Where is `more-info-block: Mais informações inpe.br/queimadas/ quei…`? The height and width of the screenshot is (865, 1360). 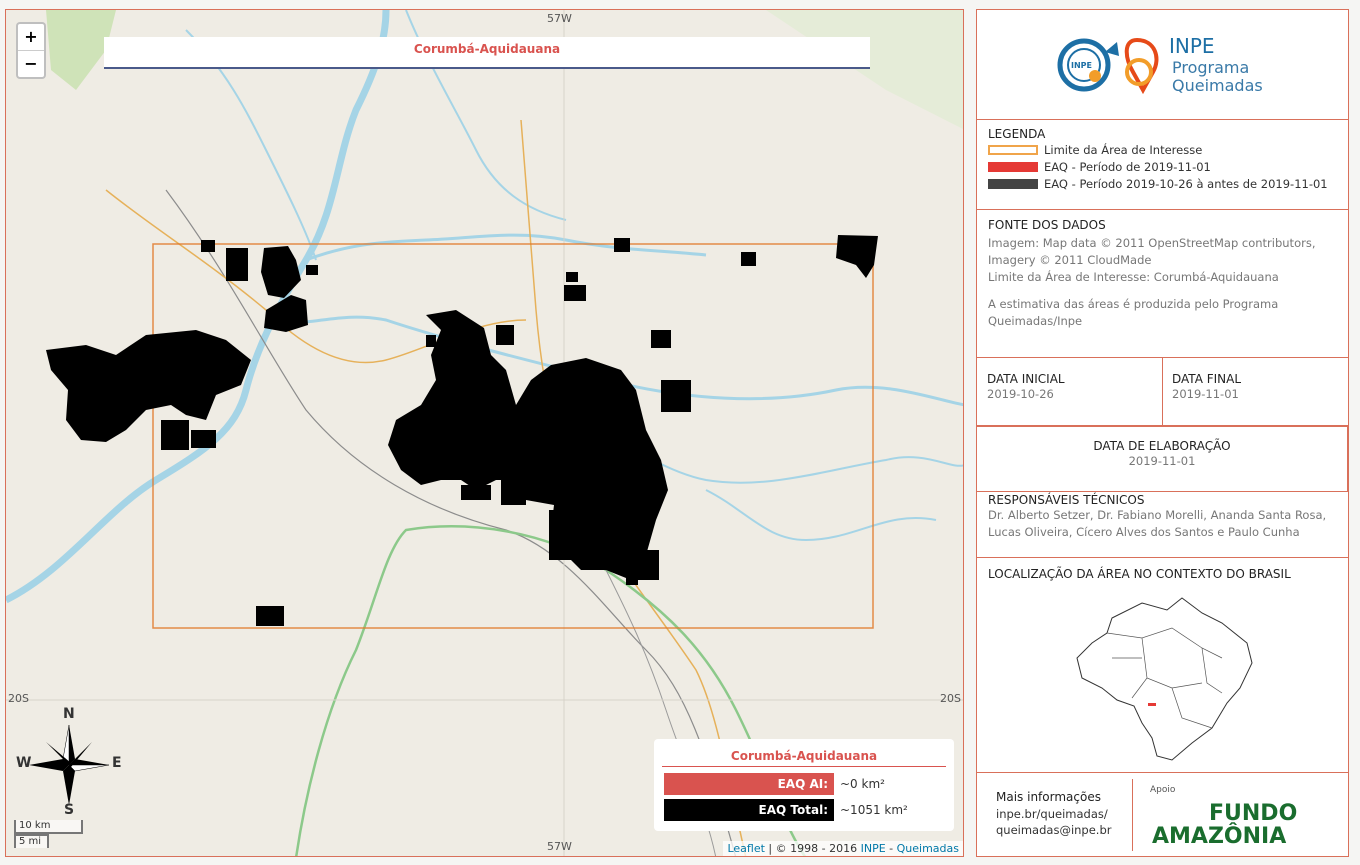 more-info-block: Mais informações inpe.br/queimadas/ quei… is located at coordinates (1054, 814).